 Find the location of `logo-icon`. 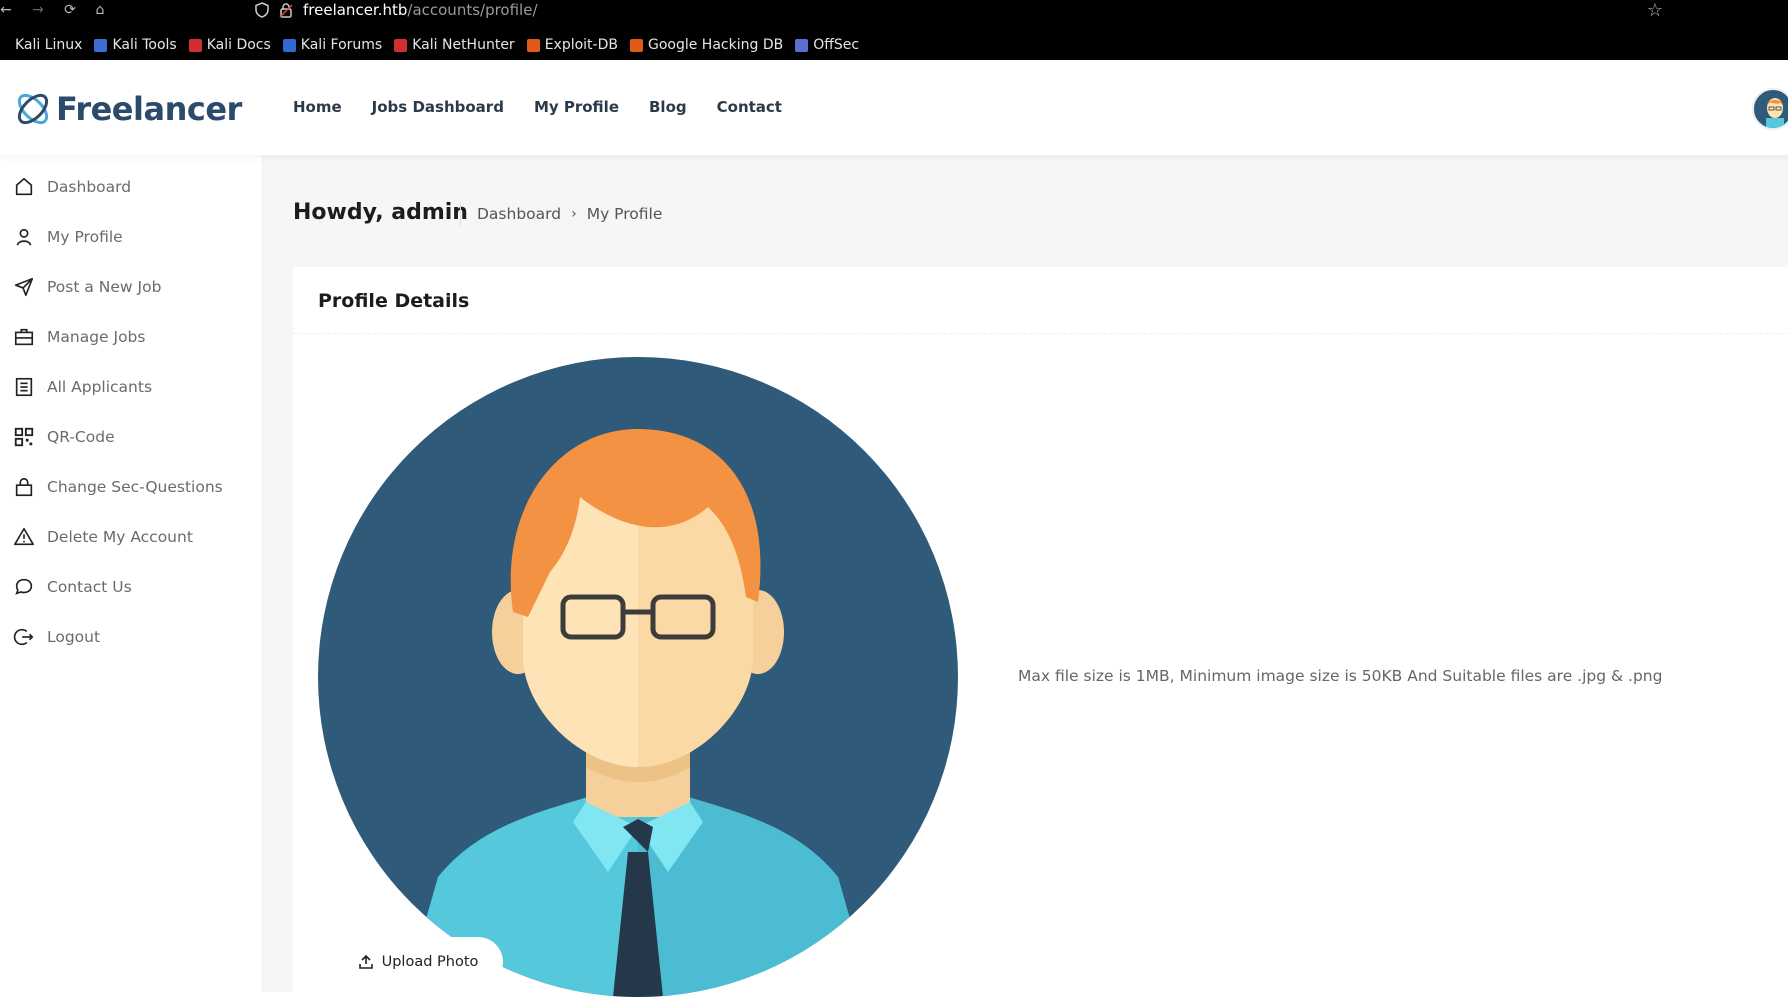

logo-icon is located at coordinates (33, 109).